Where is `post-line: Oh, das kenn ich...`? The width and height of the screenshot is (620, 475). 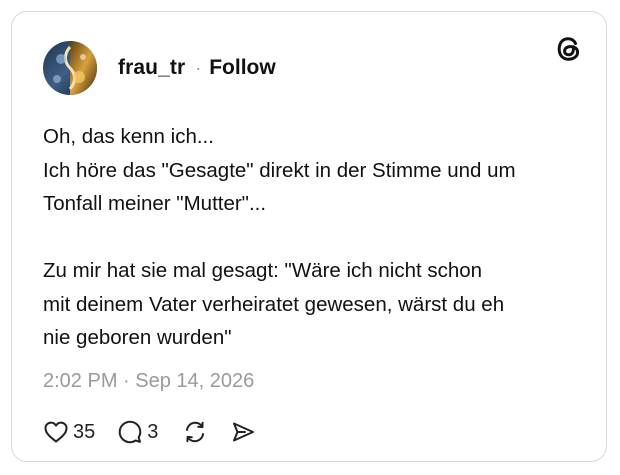
post-line: Oh, das kenn ich... is located at coordinates (128, 136).